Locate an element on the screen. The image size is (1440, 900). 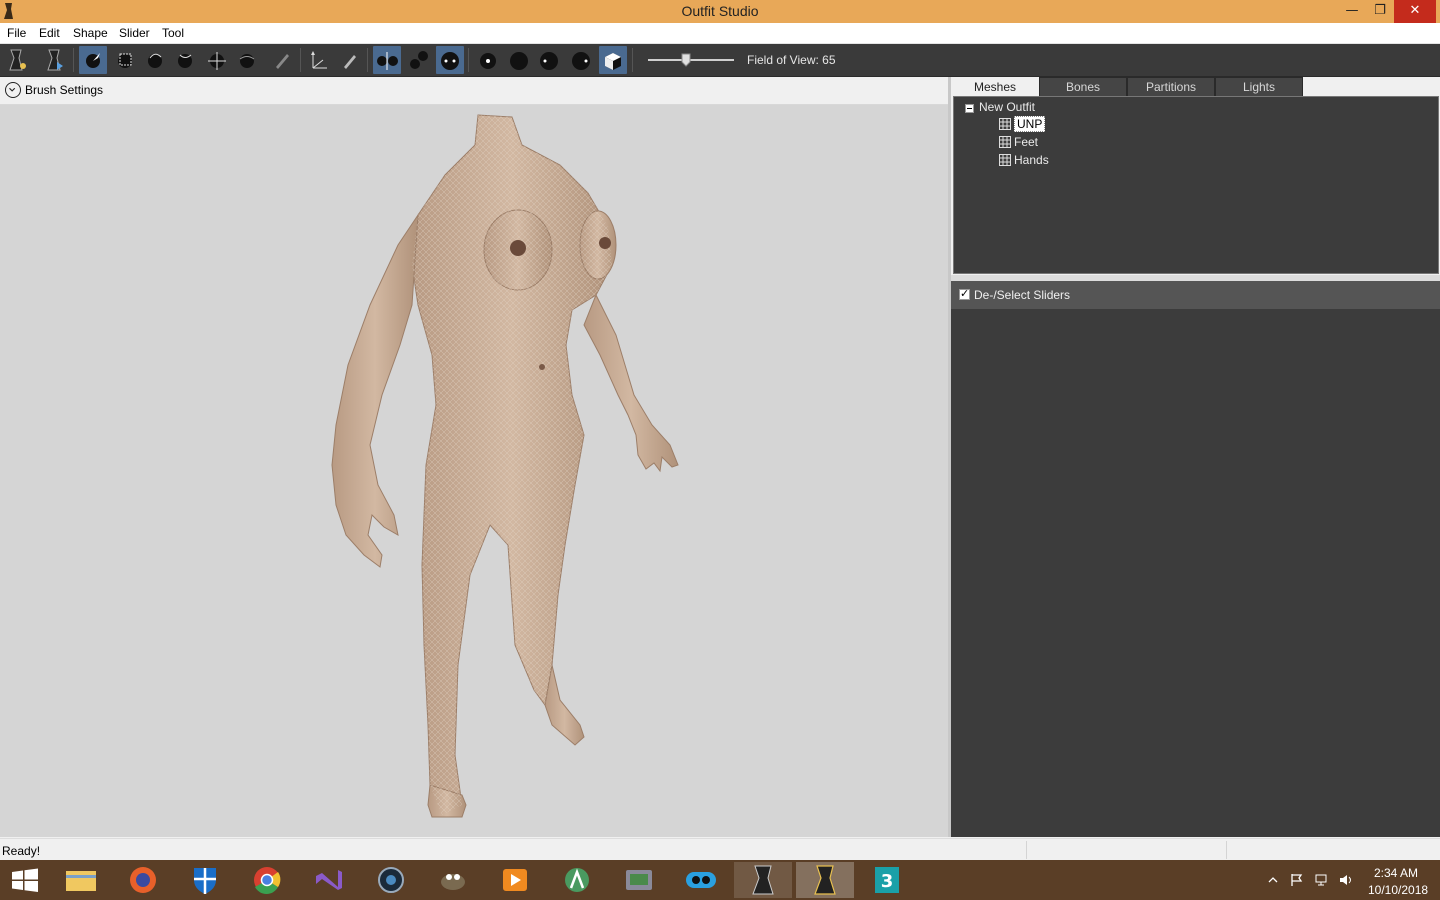
smooth-brush-icon is located at coordinates (247, 61).